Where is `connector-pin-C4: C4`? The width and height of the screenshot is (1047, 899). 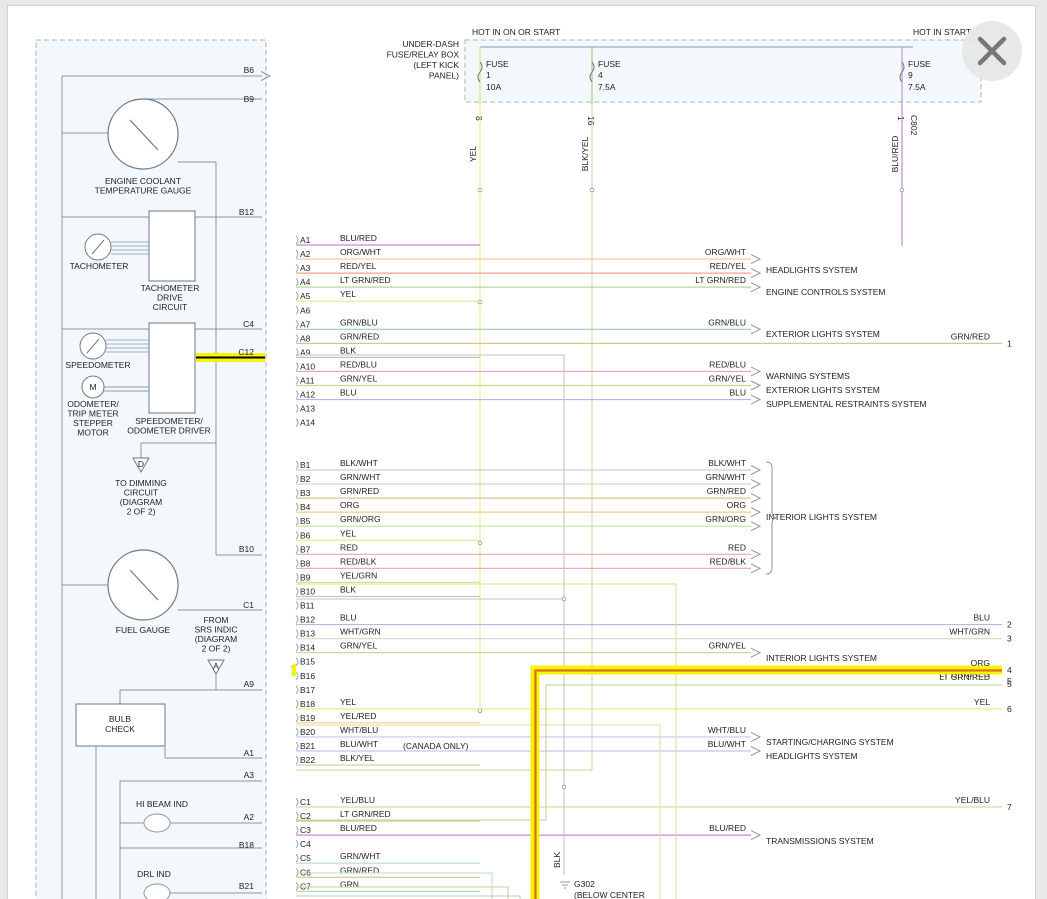 connector-pin-C4: C4 is located at coordinates (305, 844).